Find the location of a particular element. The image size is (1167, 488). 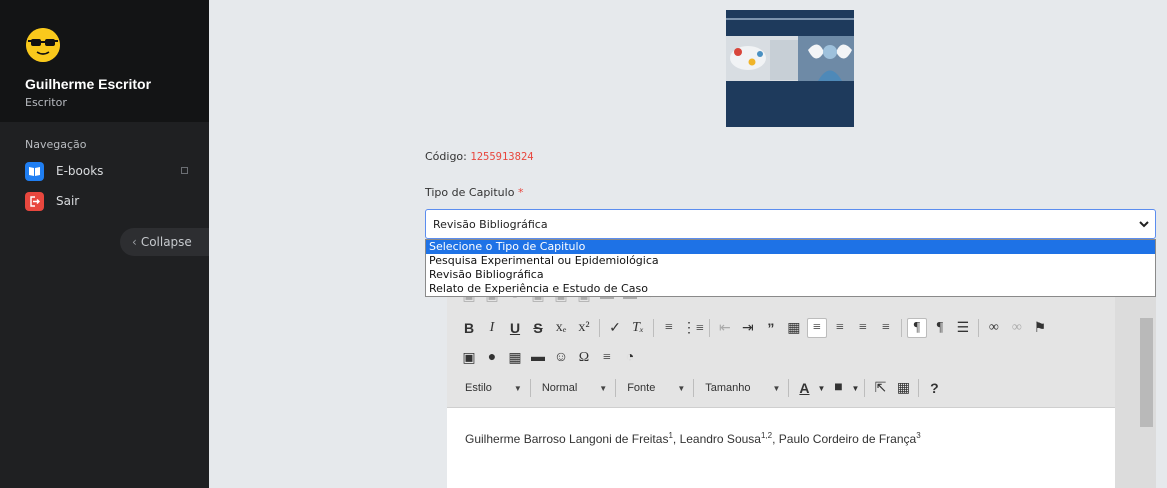

tipo-capitulo-label: Tipo de Capitulo * is located at coordinates (474, 192).